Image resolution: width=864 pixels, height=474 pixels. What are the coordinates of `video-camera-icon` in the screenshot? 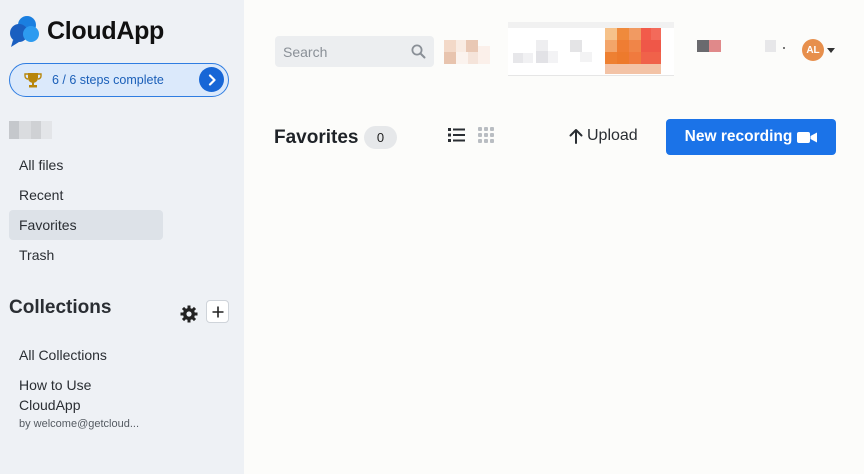 It's located at (807, 137).